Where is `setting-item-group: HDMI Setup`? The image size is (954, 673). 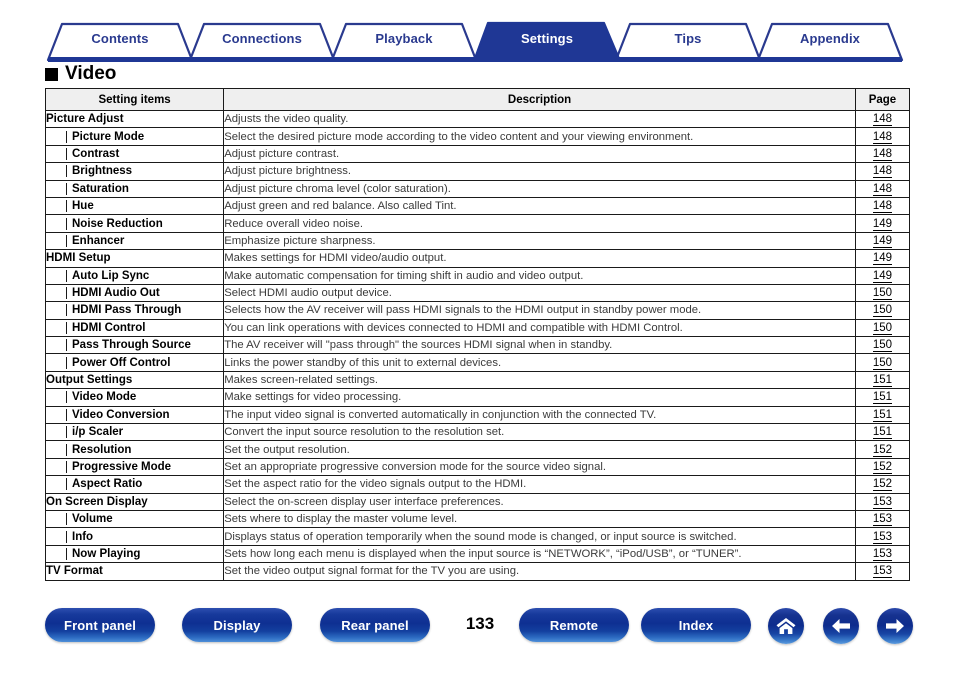
setting-item-group: HDMI Setup is located at coordinates (134, 258).